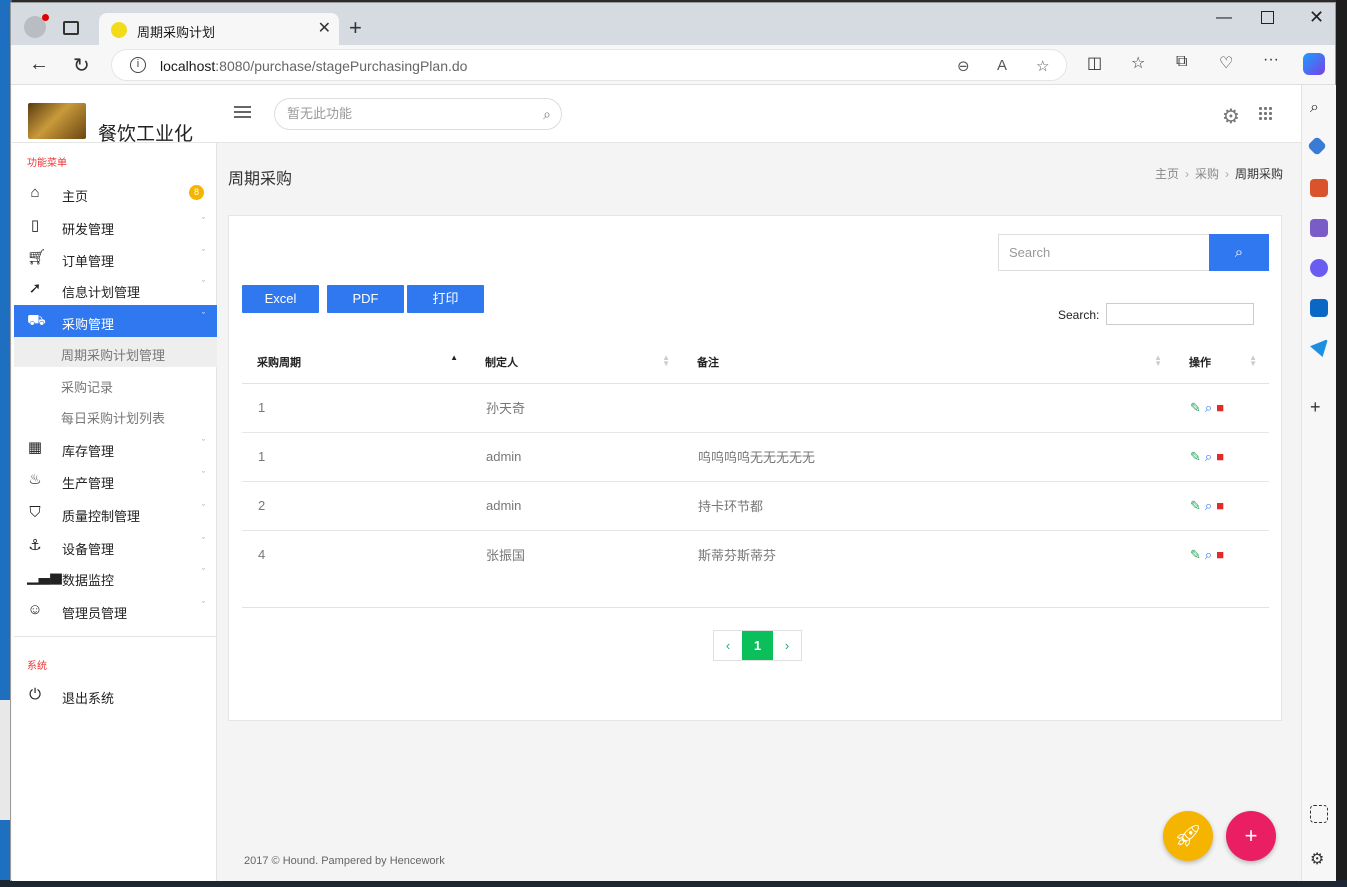 The height and width of the screenshot is (887, 1347). What do you see at coordinates (115, 448) in the screenshot?
I see `sidebar-item-inventory: ▦ 库存管理 ˇ` at bounding box center [115, 448].